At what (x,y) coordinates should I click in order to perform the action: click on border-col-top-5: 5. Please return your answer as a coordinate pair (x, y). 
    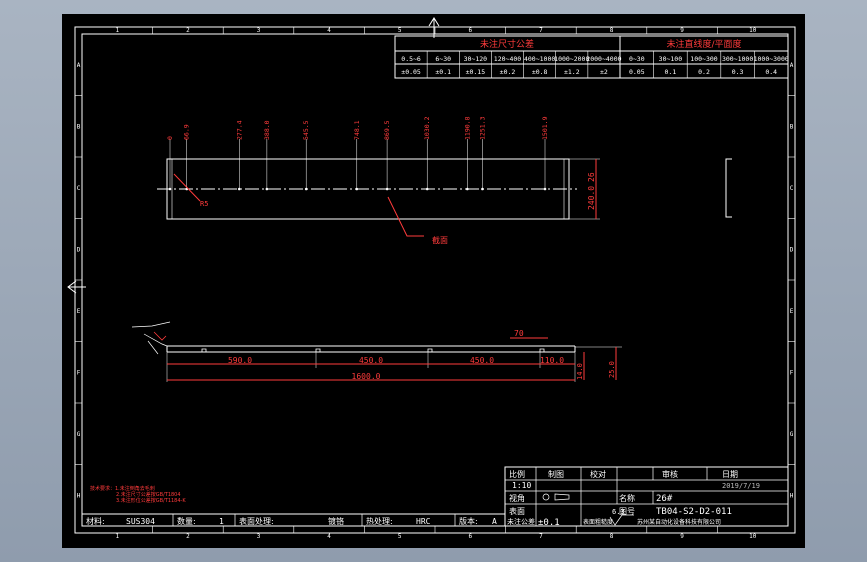
    Looking at the image, I should click on (400, 30).